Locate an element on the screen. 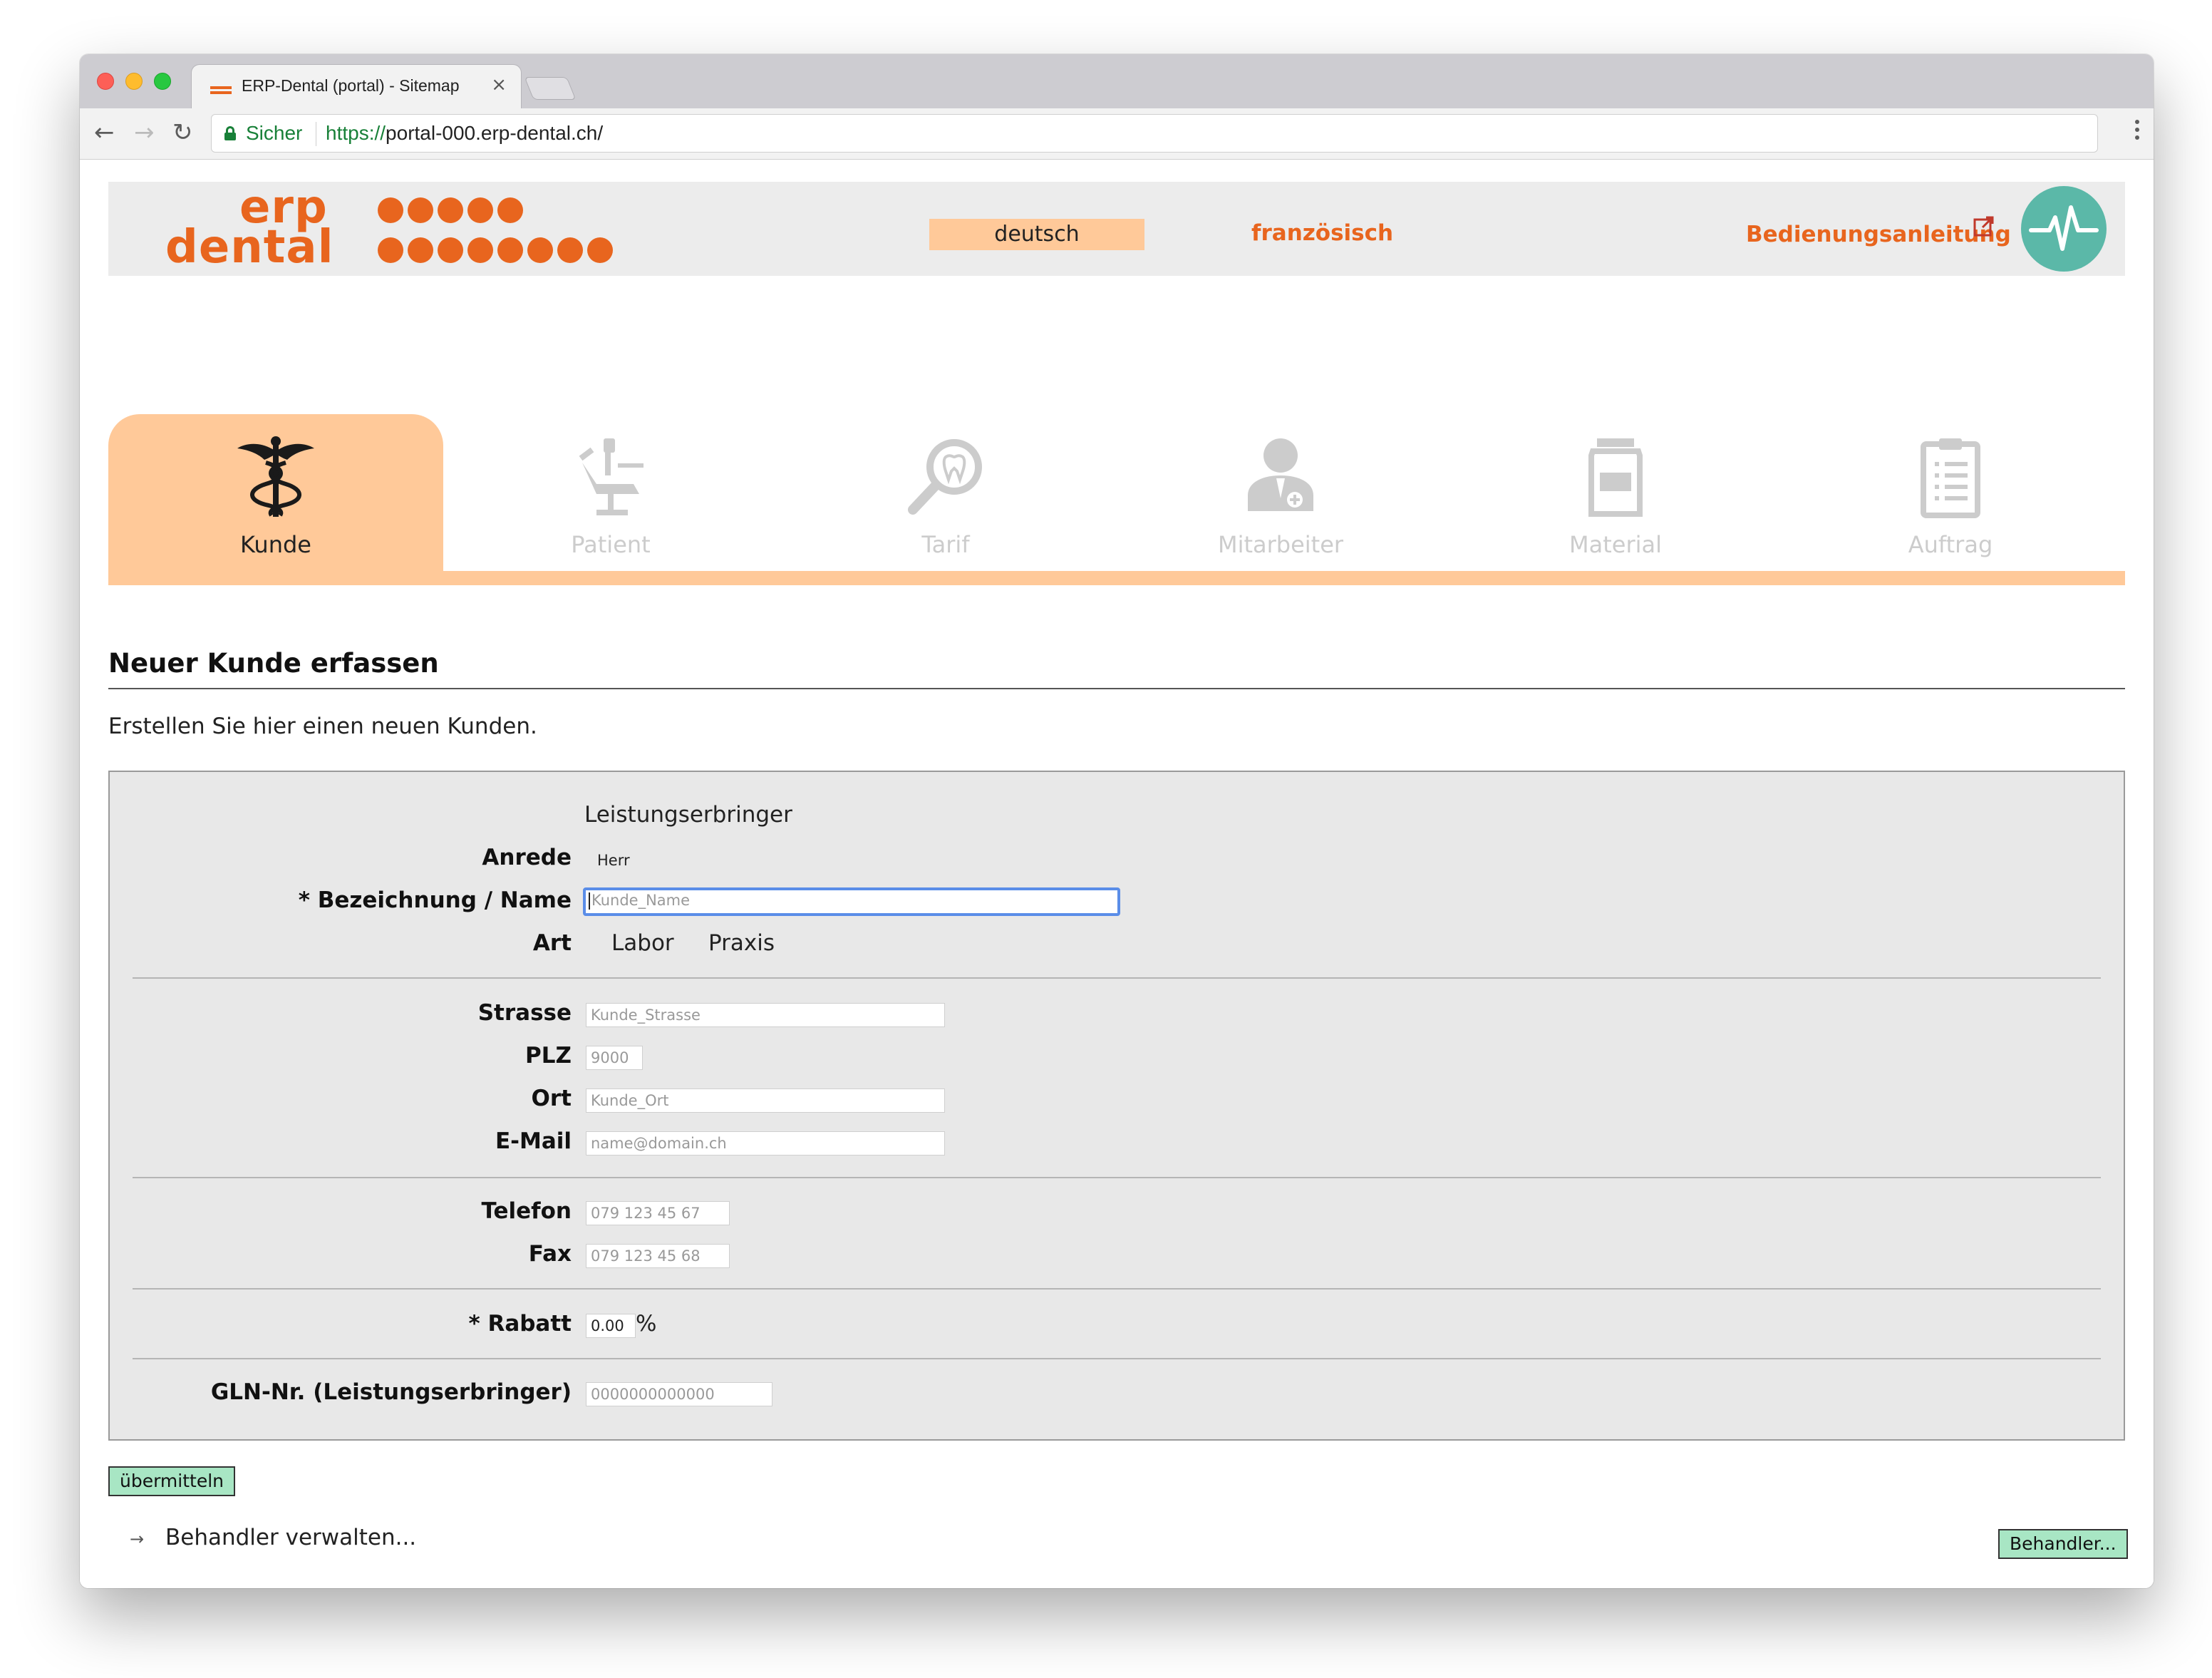 Image resolution: width=2212 pixels, height=1678 pixels. arrow-right-icon: → is located at coordinates (137, 1539).